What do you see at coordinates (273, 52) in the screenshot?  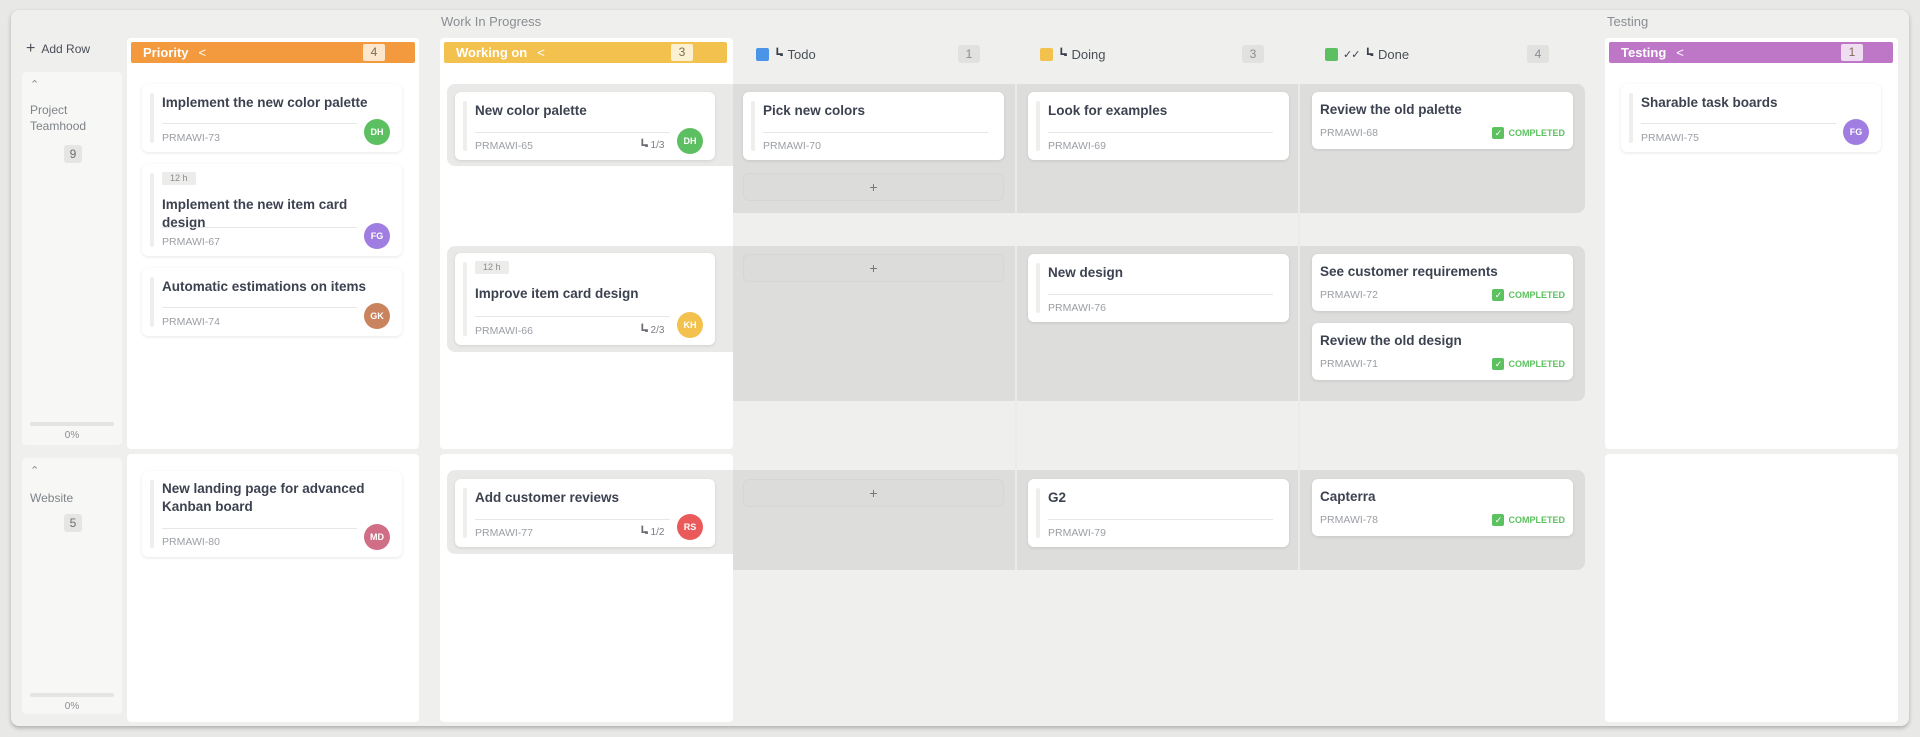 I see `column-header-priority: Priority < 4` at bounding box center [273, 52].